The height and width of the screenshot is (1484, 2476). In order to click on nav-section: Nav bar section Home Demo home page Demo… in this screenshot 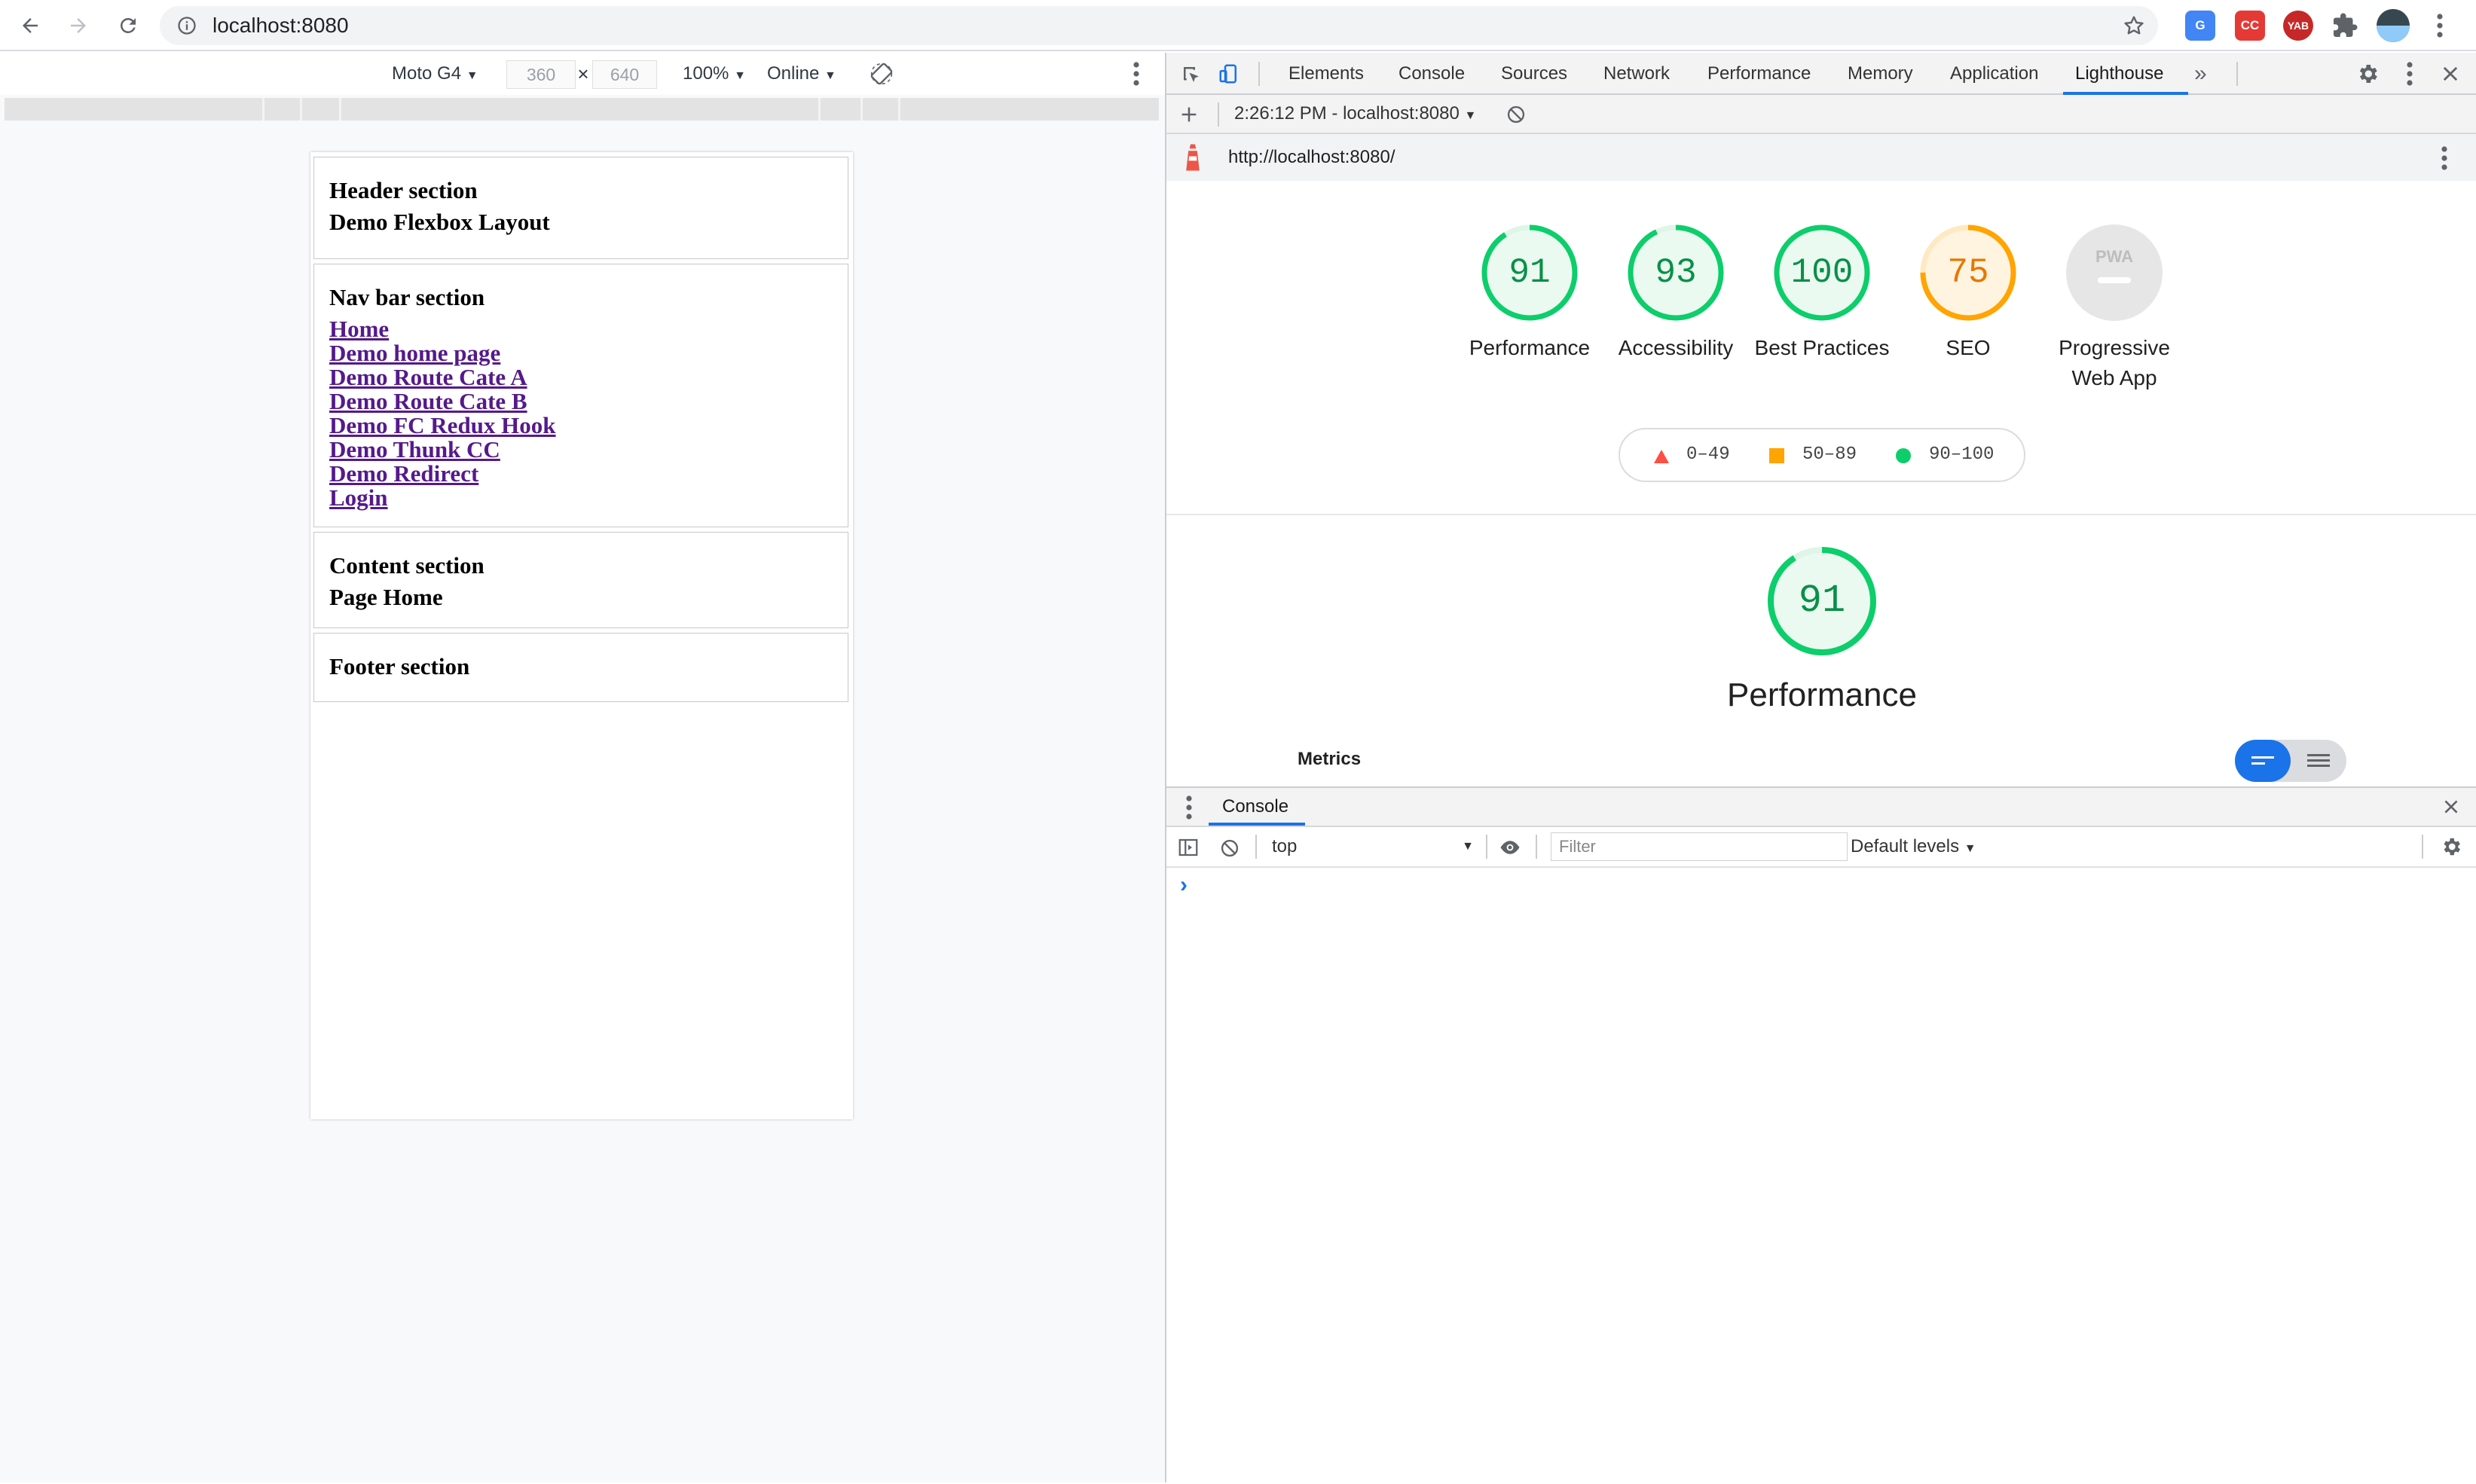, I will do `click(580, 395)`.